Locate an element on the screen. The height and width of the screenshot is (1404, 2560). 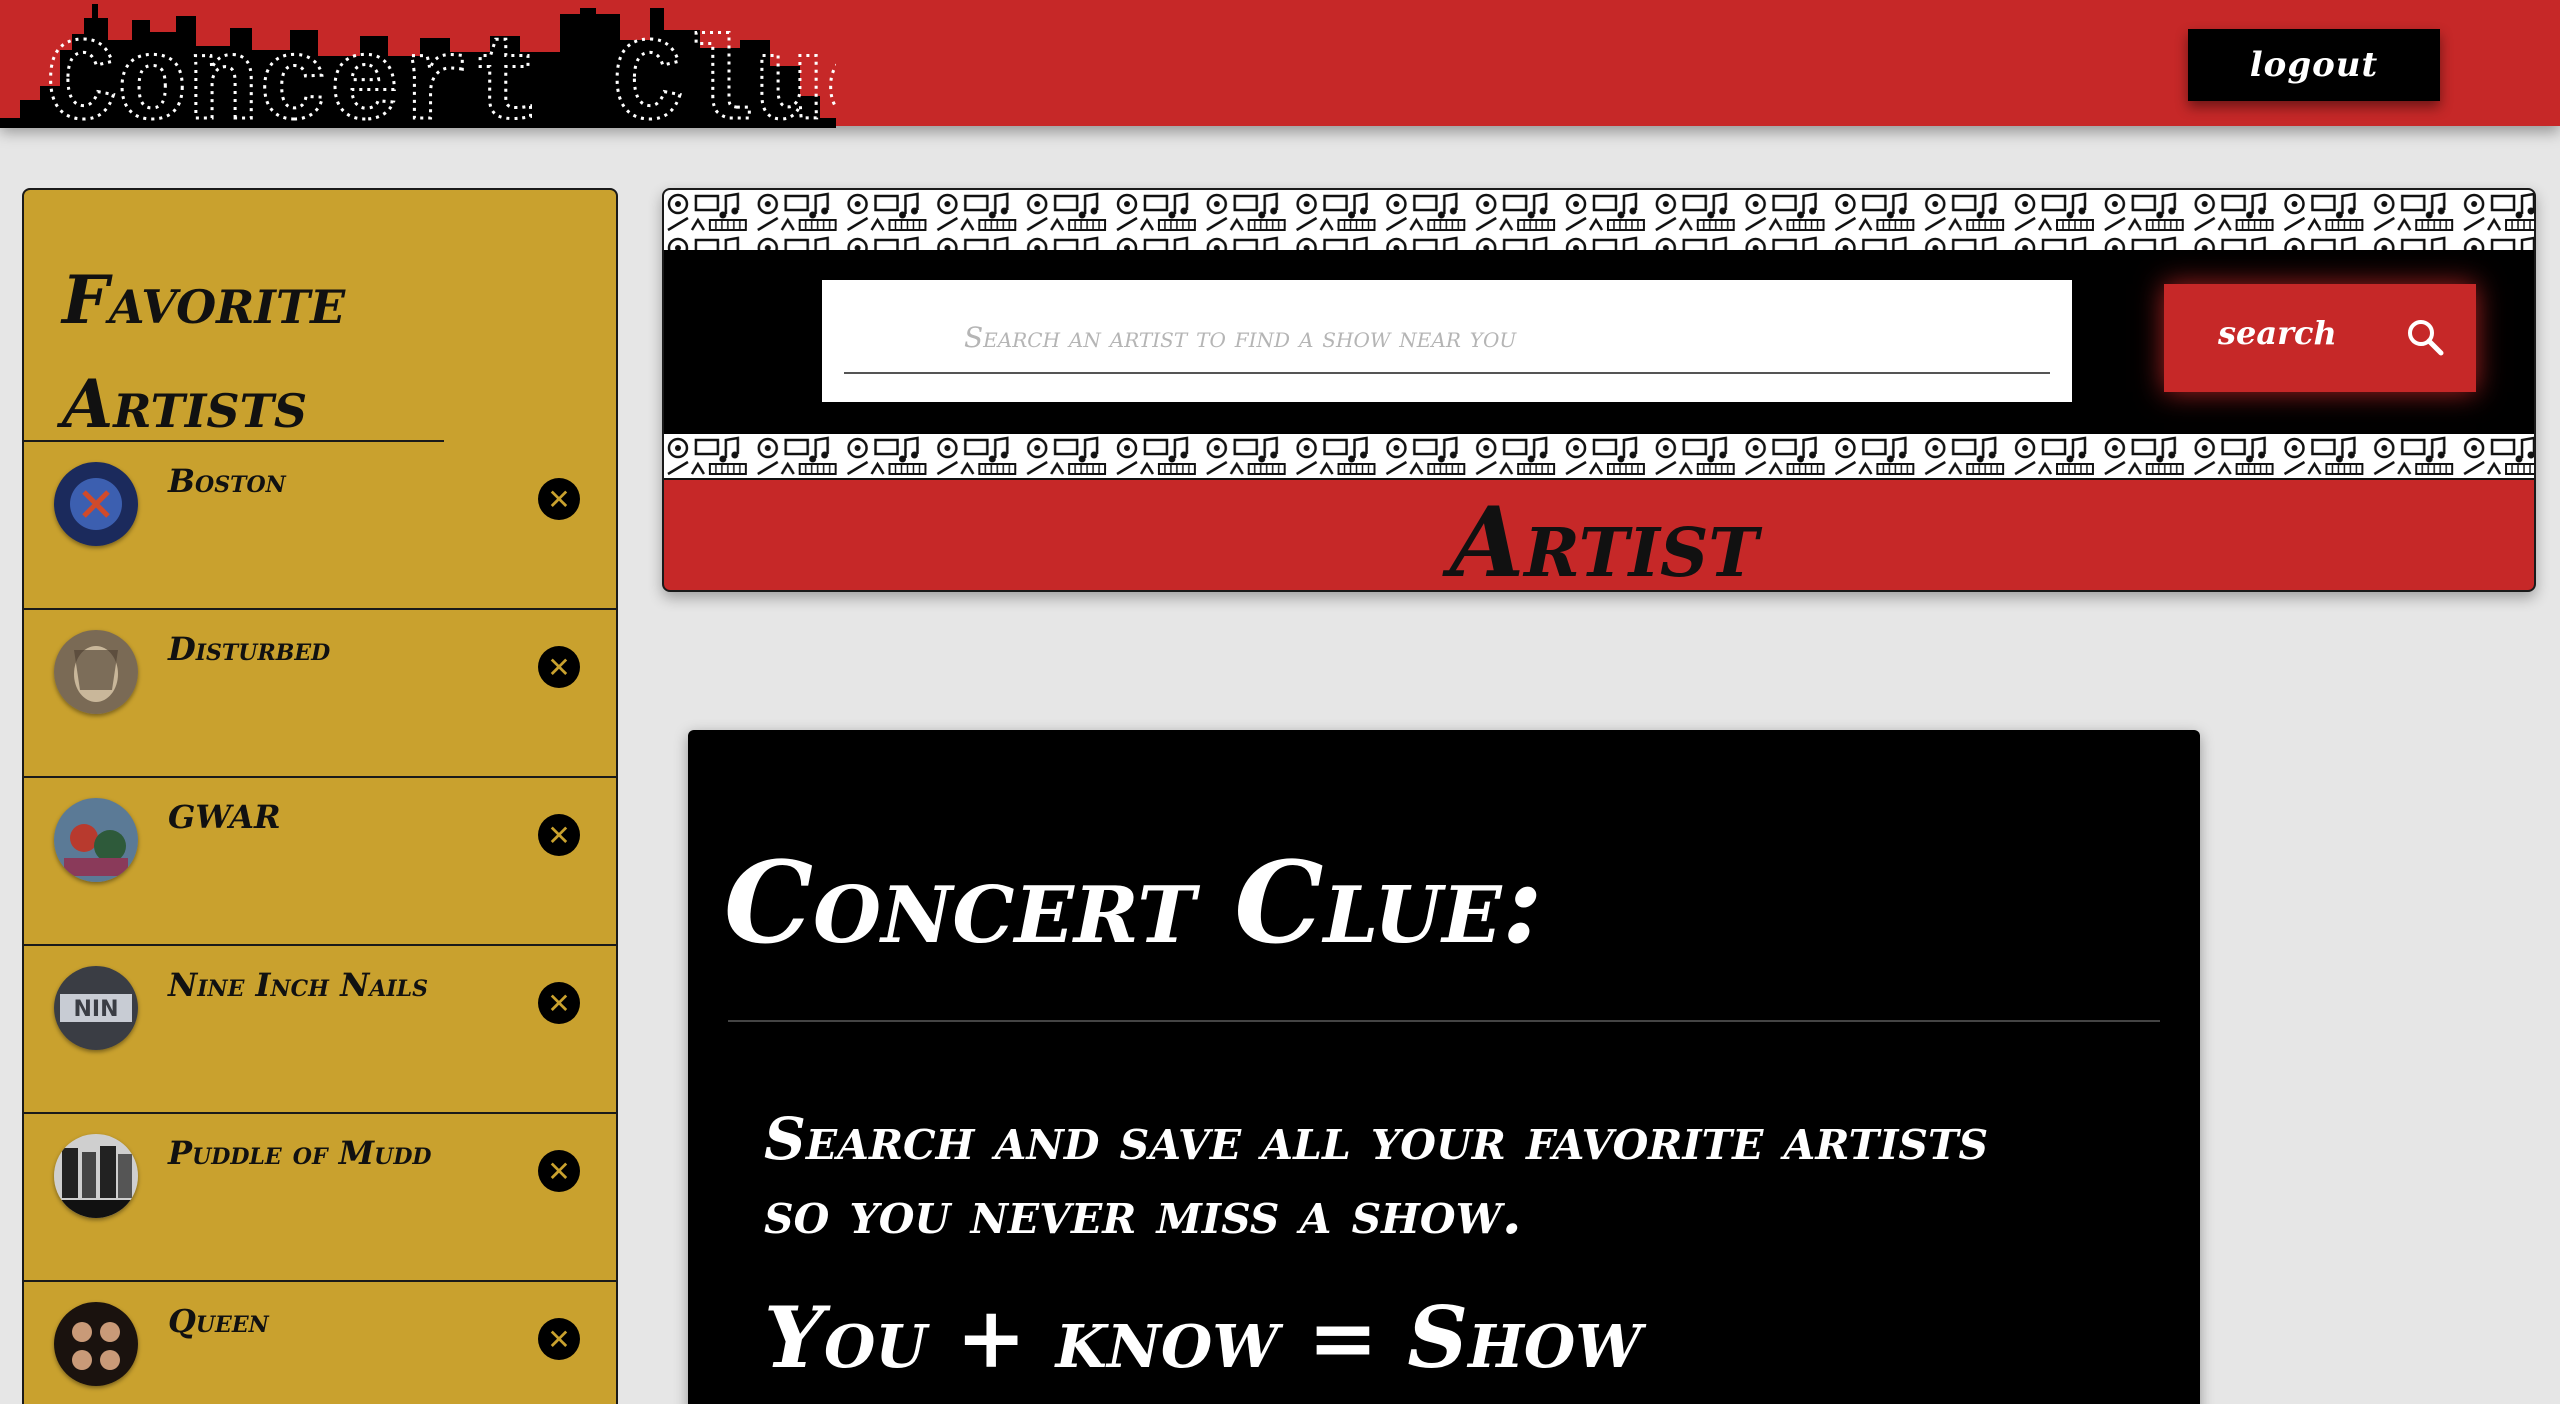
artist-title-band: Artist is located at coordinates (1599, 535).